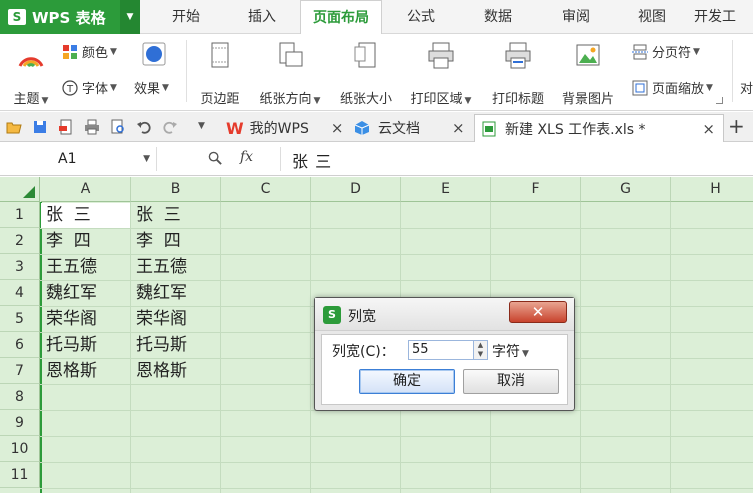 This screenshot has height=493, width=753. What do you see at coordinates (20, 189) in the screenshot?
I see `select-all-corner` at bounding box center [20, 189].